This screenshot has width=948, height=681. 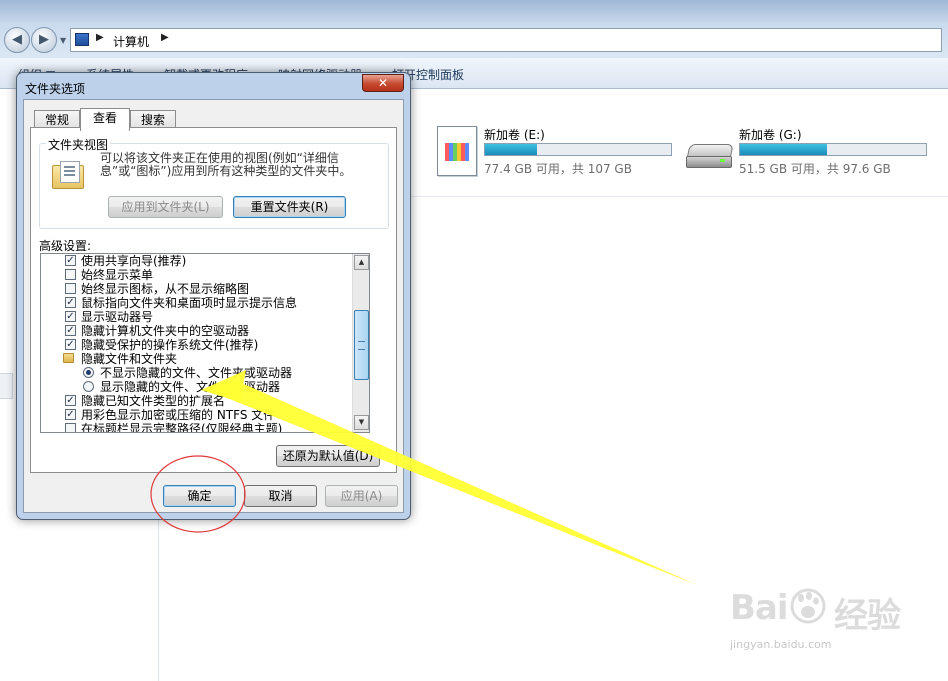 I want to click on list-item-label: 始终显示菜单, so click(x=117, y=275).